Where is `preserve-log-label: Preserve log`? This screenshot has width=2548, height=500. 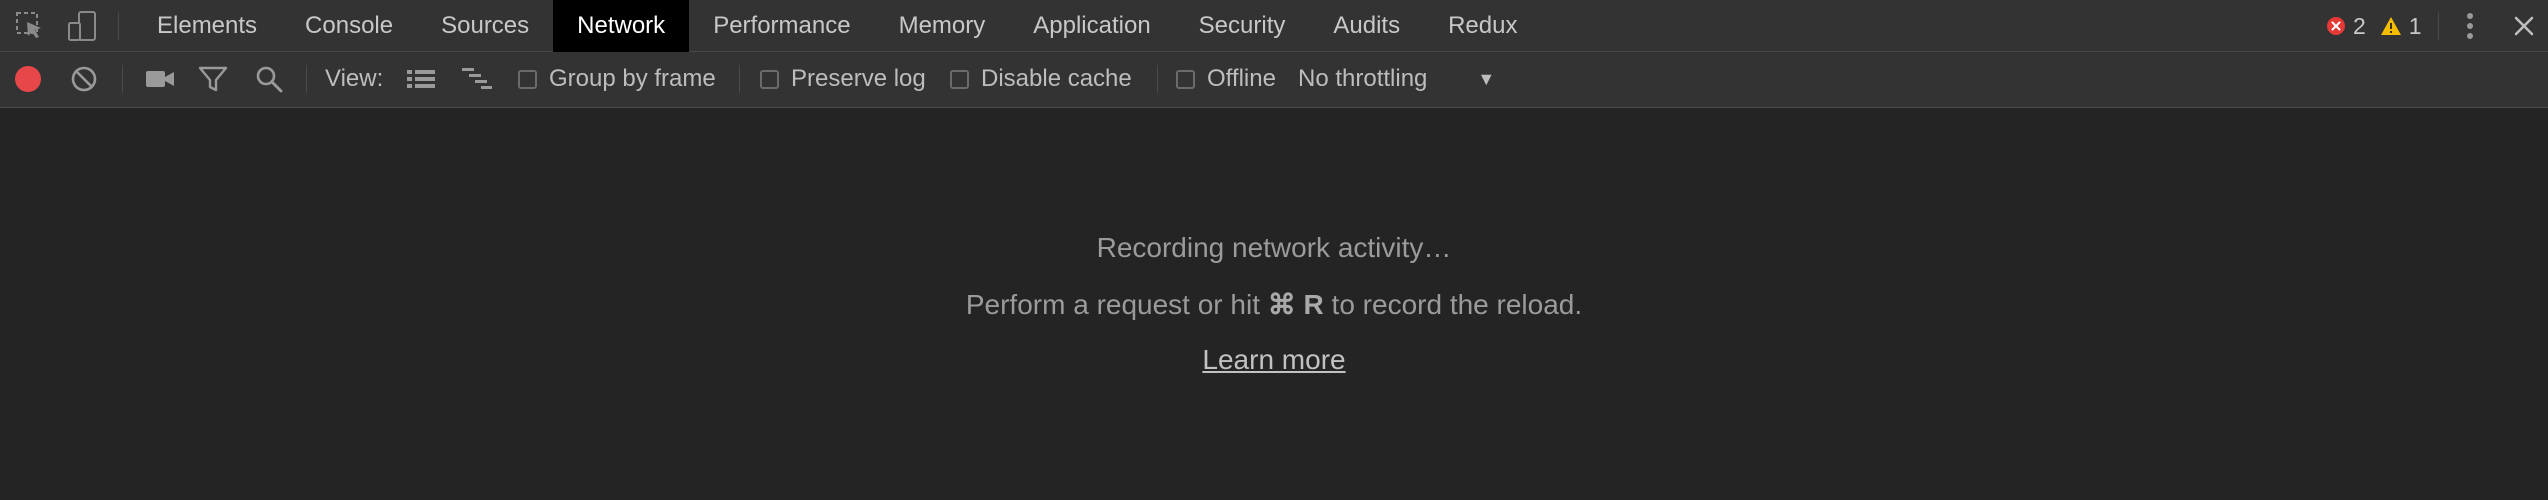
preserve-log-label: Preserve log is located at coordinates (858, 78).